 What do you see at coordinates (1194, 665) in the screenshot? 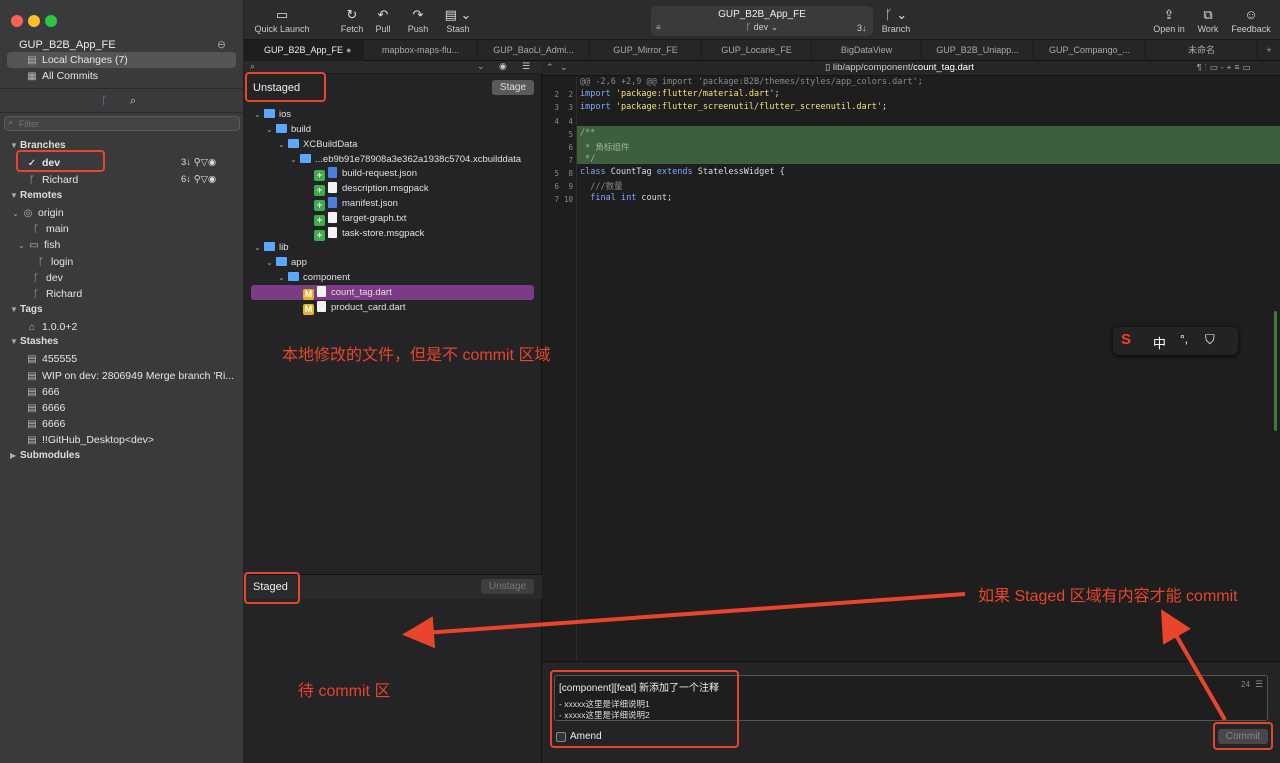
I see `arrow-to-note` at bounding box center [1194, 665].